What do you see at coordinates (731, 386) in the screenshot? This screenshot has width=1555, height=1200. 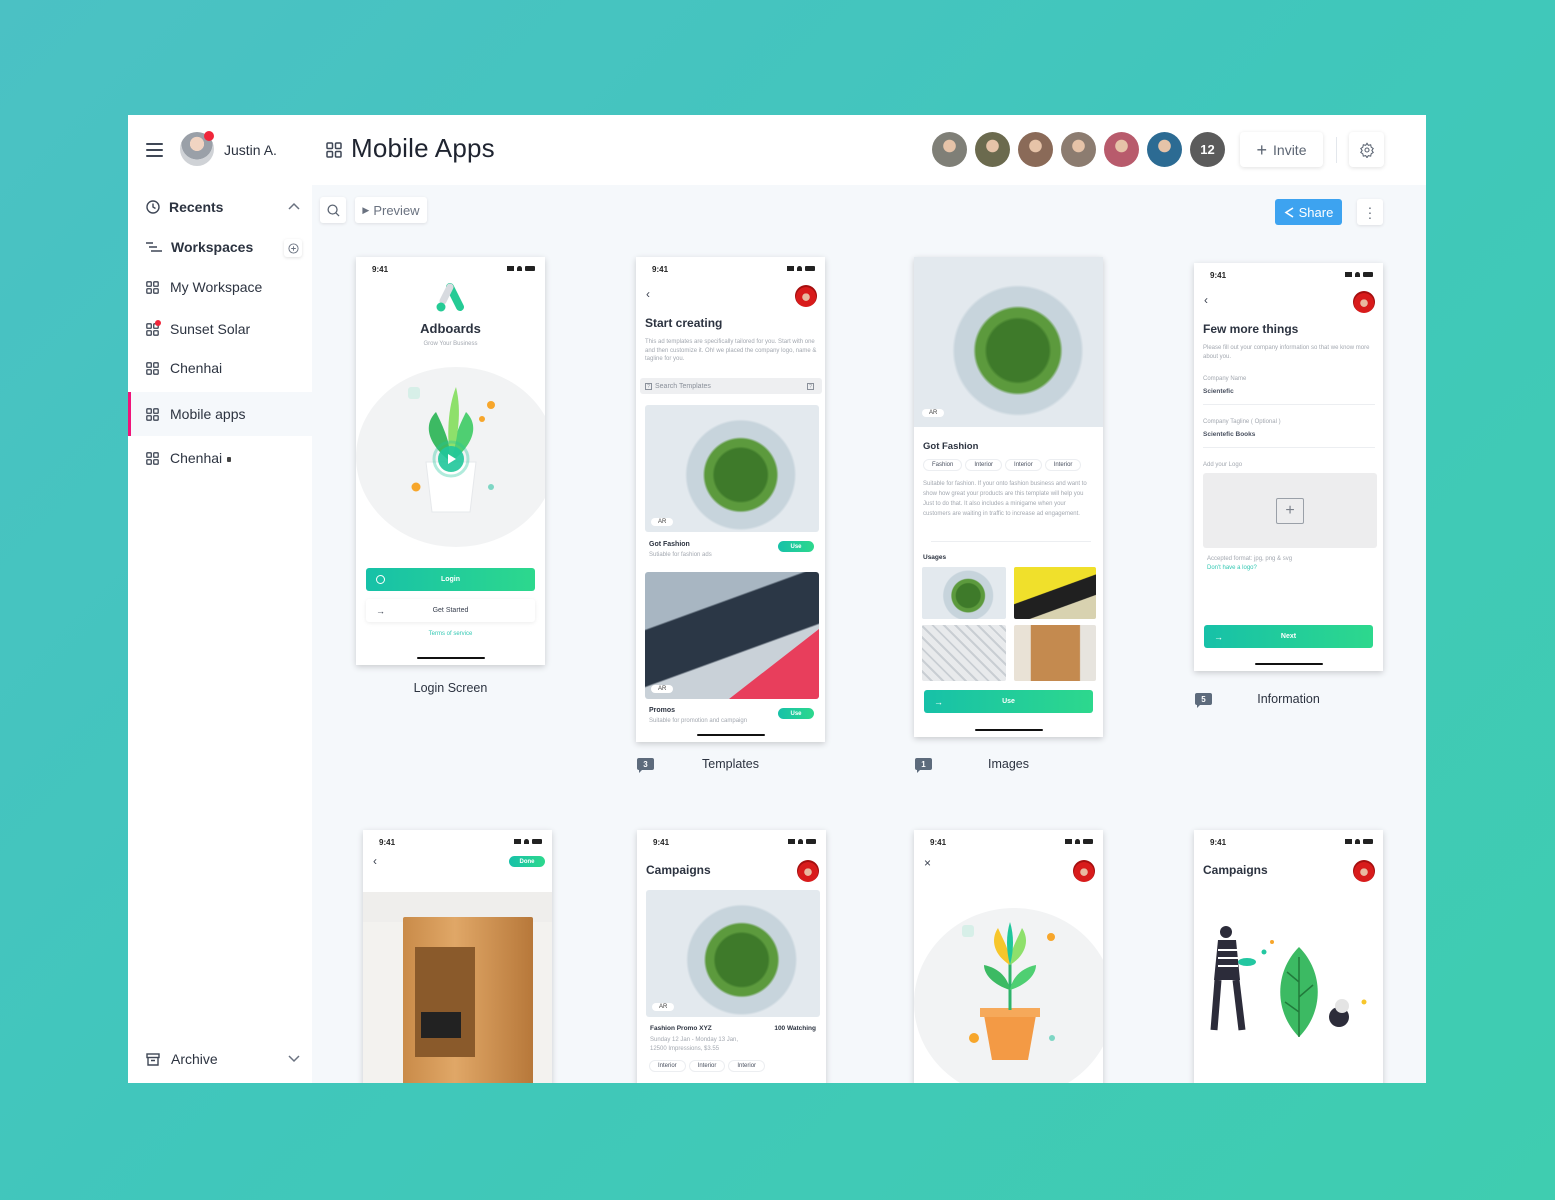 I see `search-templates-input: ? Search Templates ?` at bounding box center [731, 386].